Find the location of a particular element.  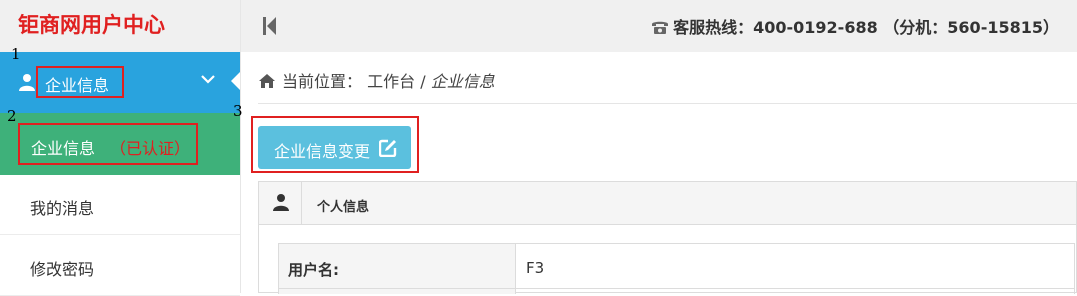

sidebar-section-label: 企业信息 is located at coordinates (77, 85).